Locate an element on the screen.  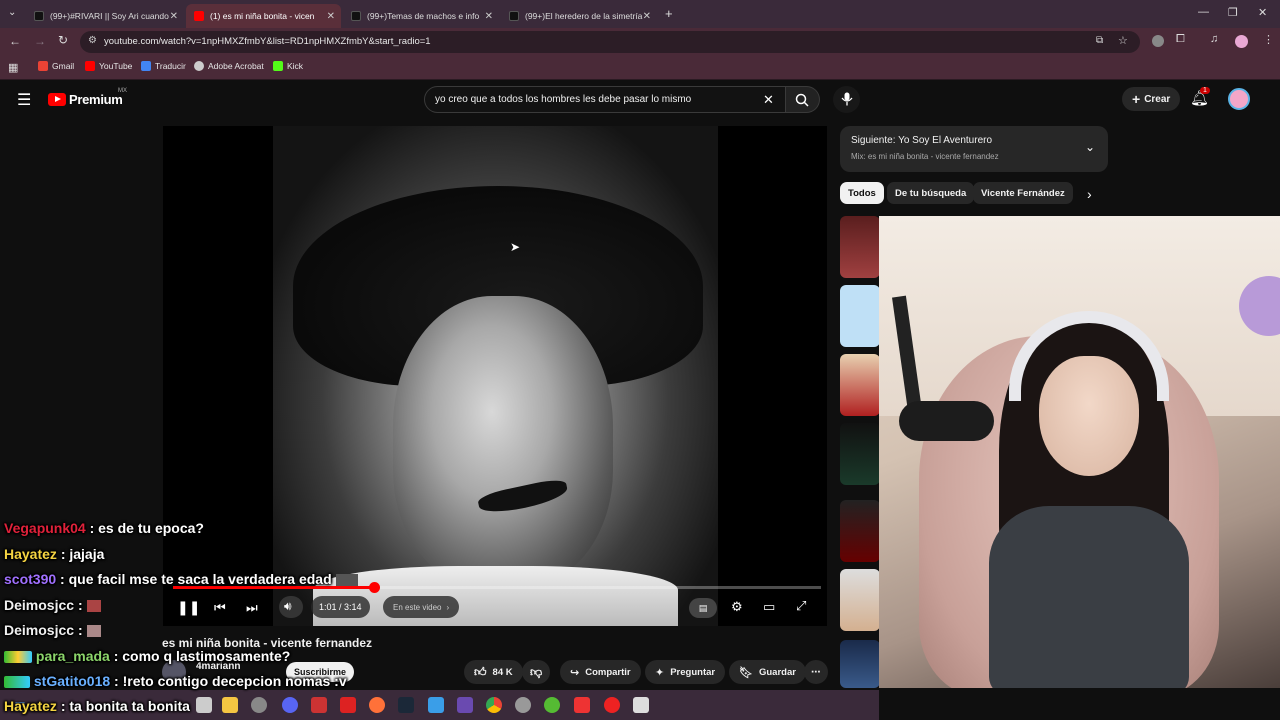
chapter-button: En este video › is located at coordinates (421, 607).